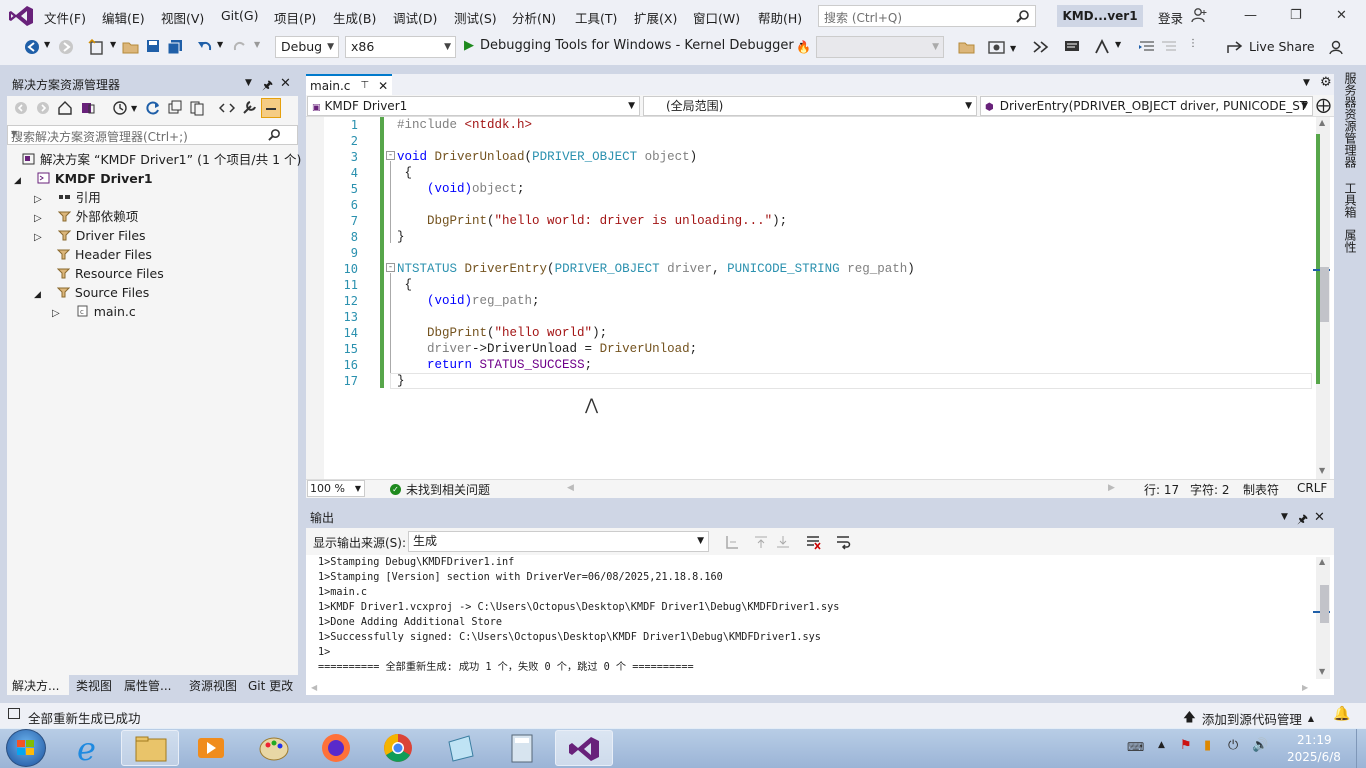 This screenshot has width=1366, height=768. Describe the element at coordinates (86, 216) in the screenshot. I see `tree-external-deps-node: ▷ 外部依赖项` at that location.